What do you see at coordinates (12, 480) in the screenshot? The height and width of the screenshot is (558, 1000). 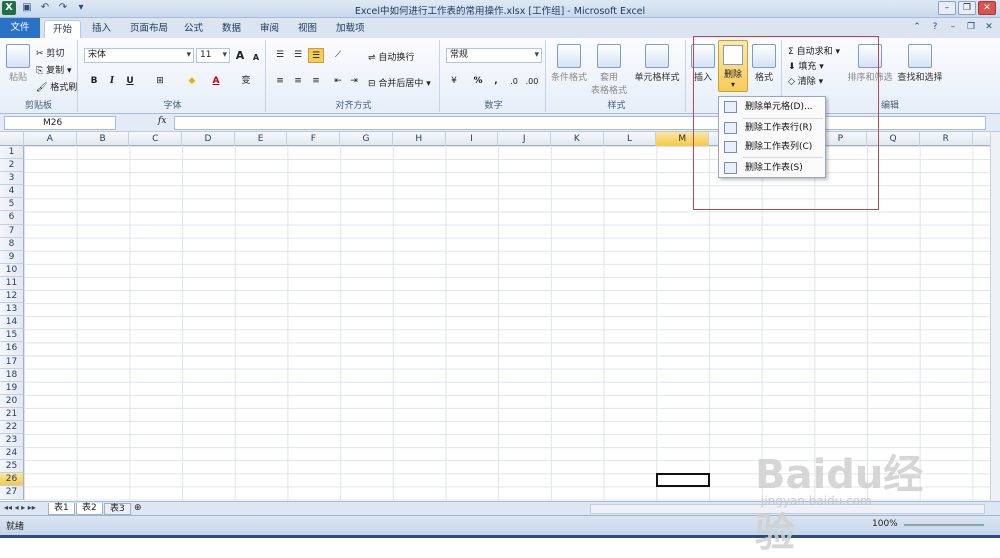 I see `row-header: 26` at bounding box center [12, 480].